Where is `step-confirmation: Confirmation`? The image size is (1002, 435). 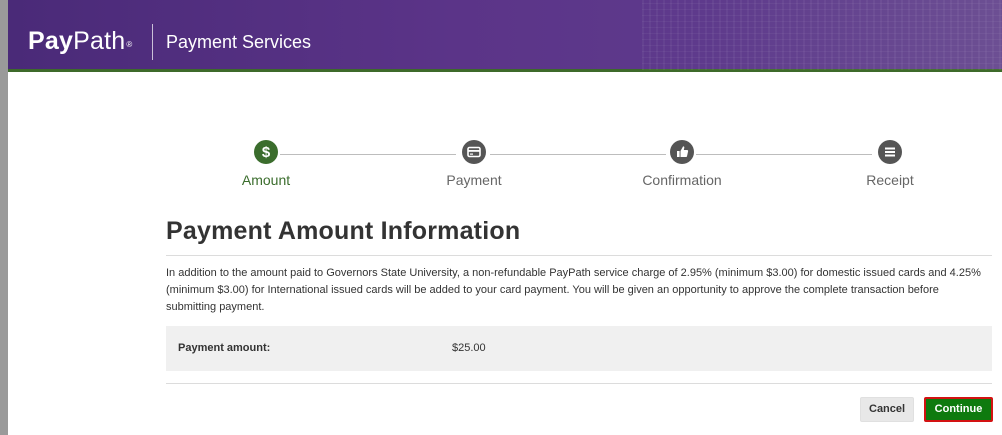 step-confirmation: Confirmation is located at coordinates (682, 164).